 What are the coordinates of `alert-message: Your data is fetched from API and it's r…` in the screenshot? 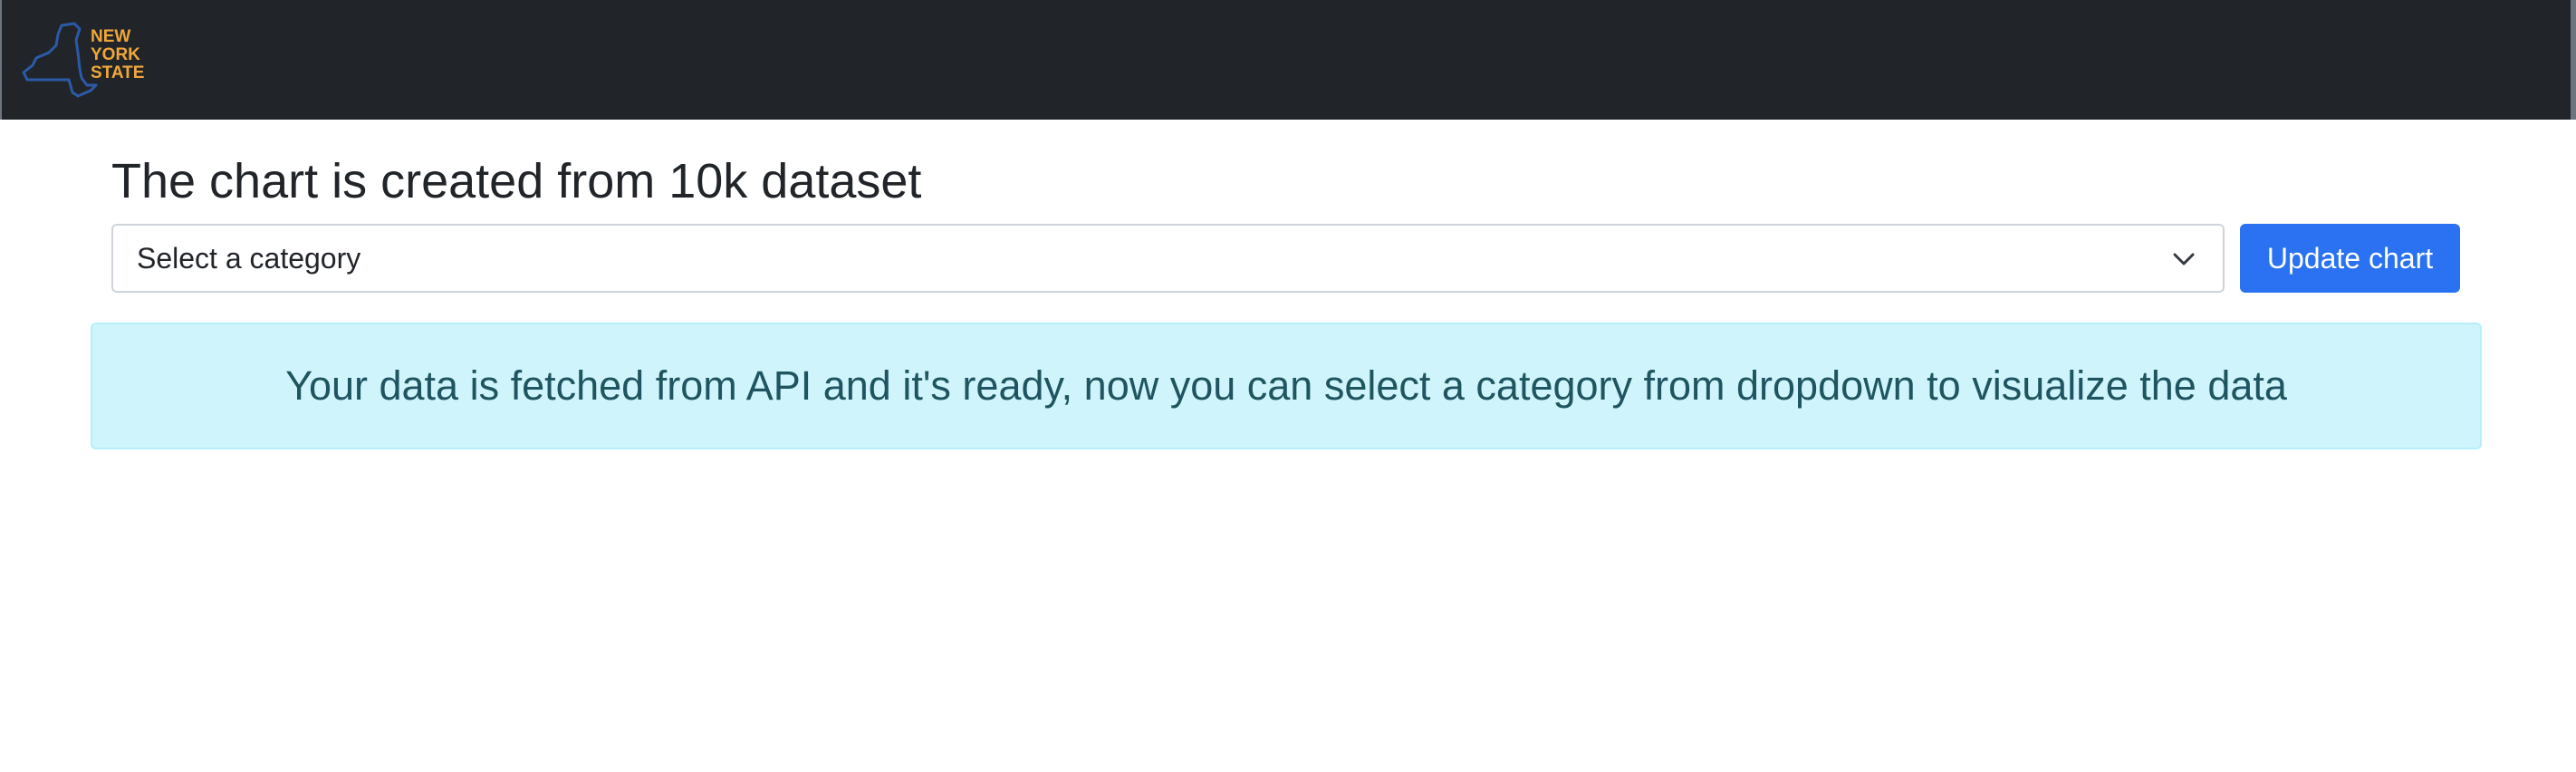 It's located at (1286, 385).